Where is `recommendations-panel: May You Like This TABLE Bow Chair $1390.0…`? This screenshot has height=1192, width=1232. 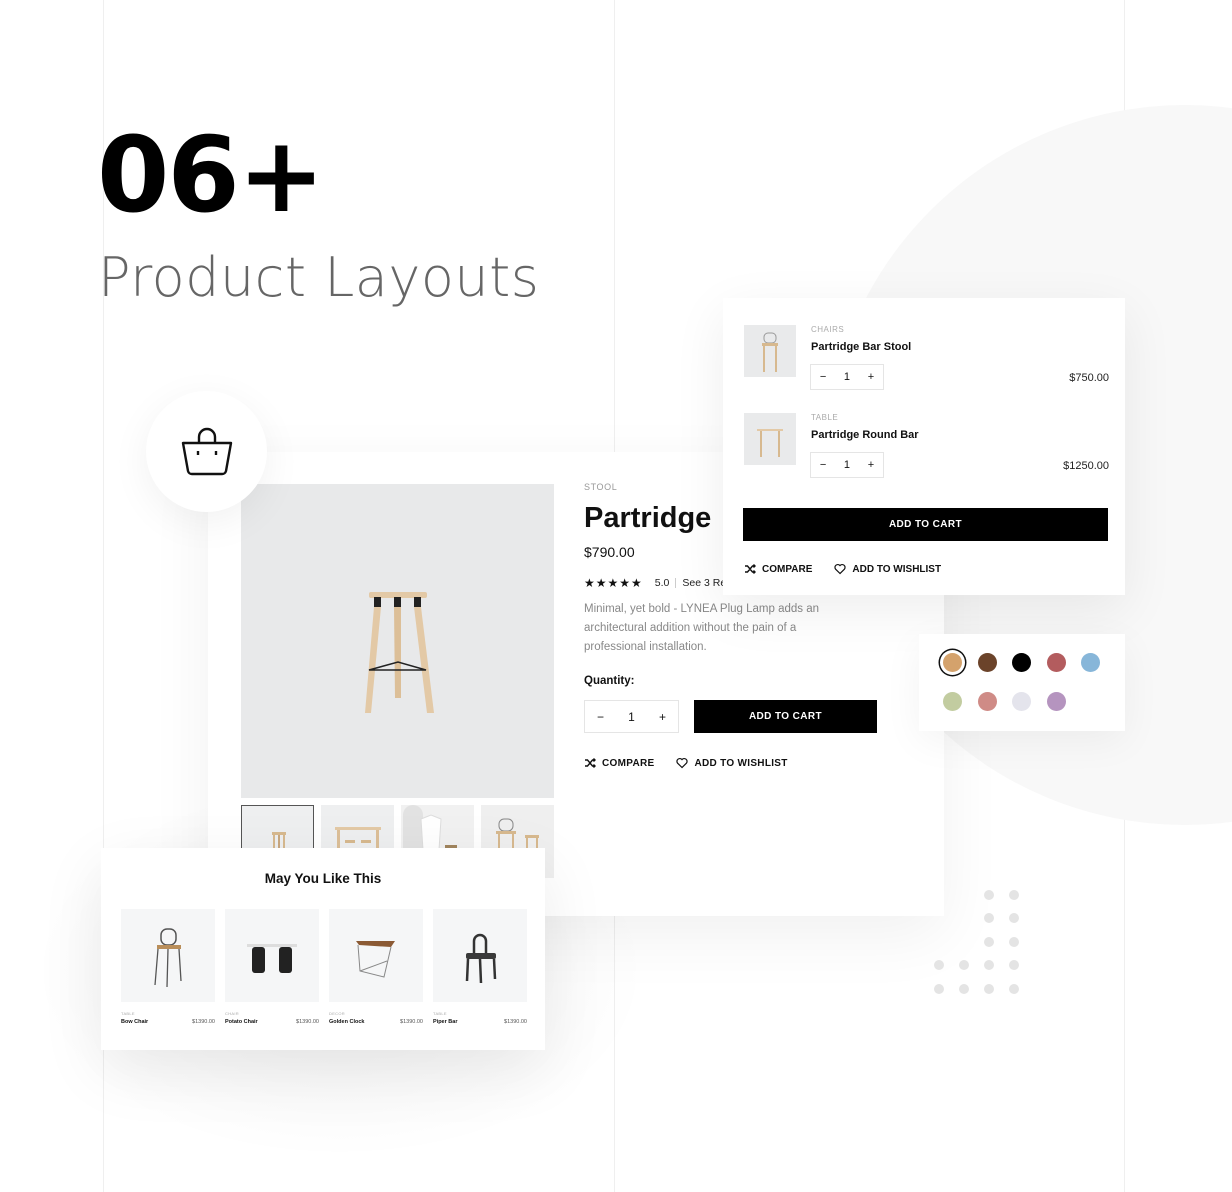 recommendations-panel: May You Like This TABLE Bow Chair $1390.0… is located at coordinates (323, 949).